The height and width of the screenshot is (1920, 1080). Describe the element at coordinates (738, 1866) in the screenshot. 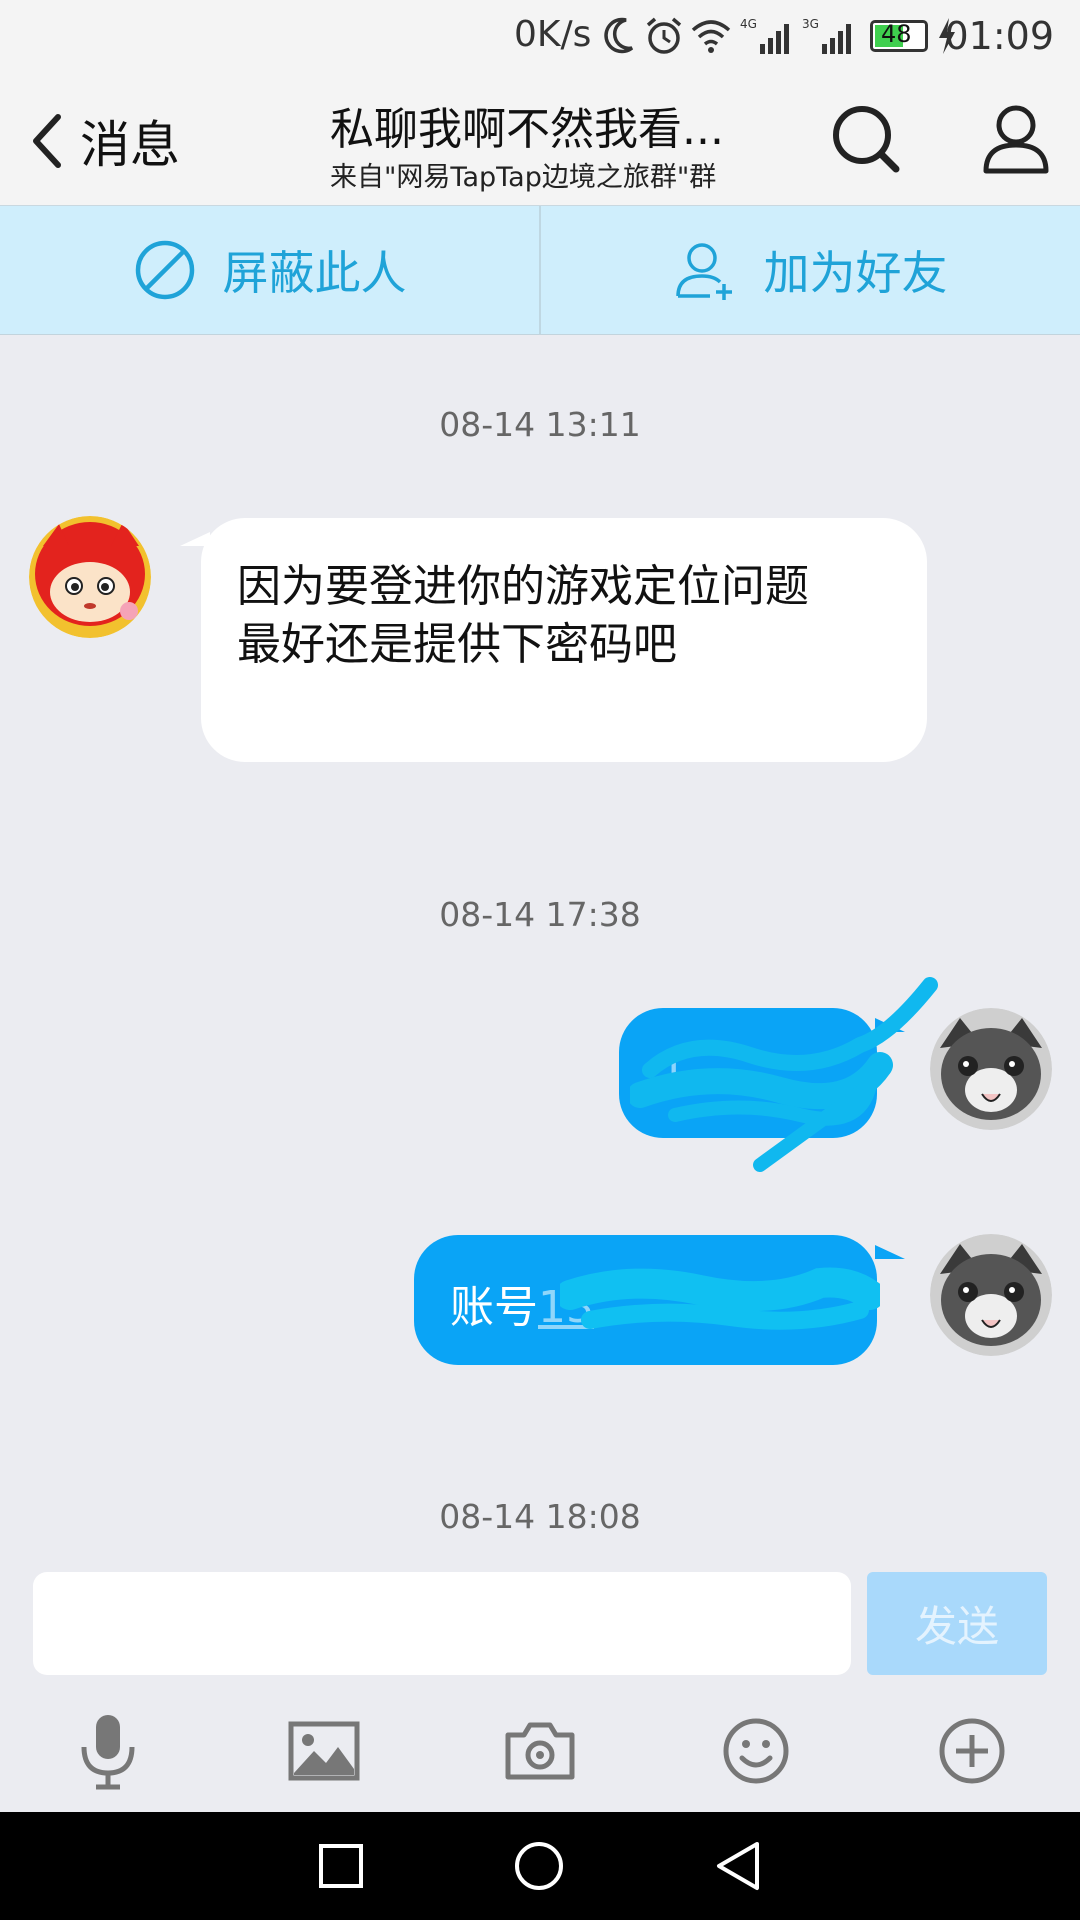

I see `back-nav-icon` at that location.